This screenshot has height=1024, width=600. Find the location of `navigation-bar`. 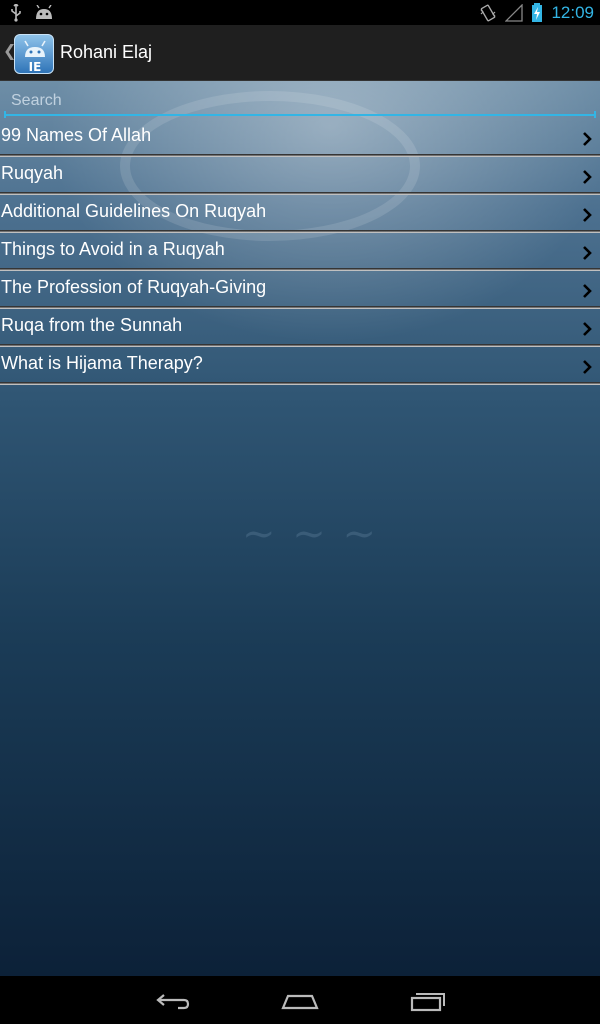

navigation-bar is located at coordinates (300, 1000).